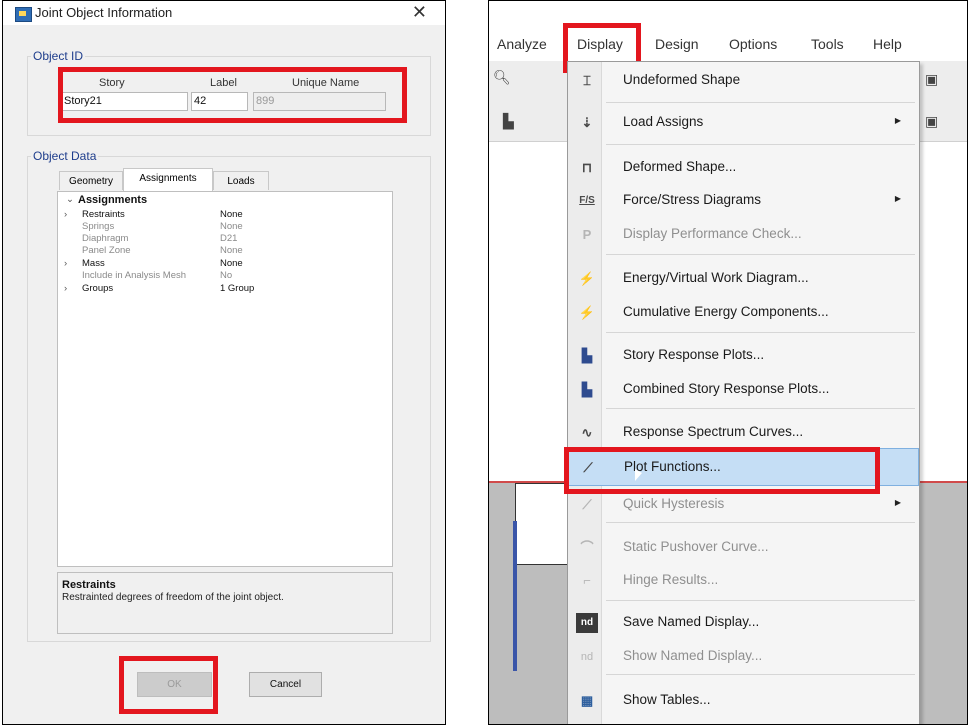  What do you see at coordinates (743, 81) in the screenshot?
I see `menu-item-undeformed-shape: ⌶ Undeformed Shape` at bounding box center [743, 81].